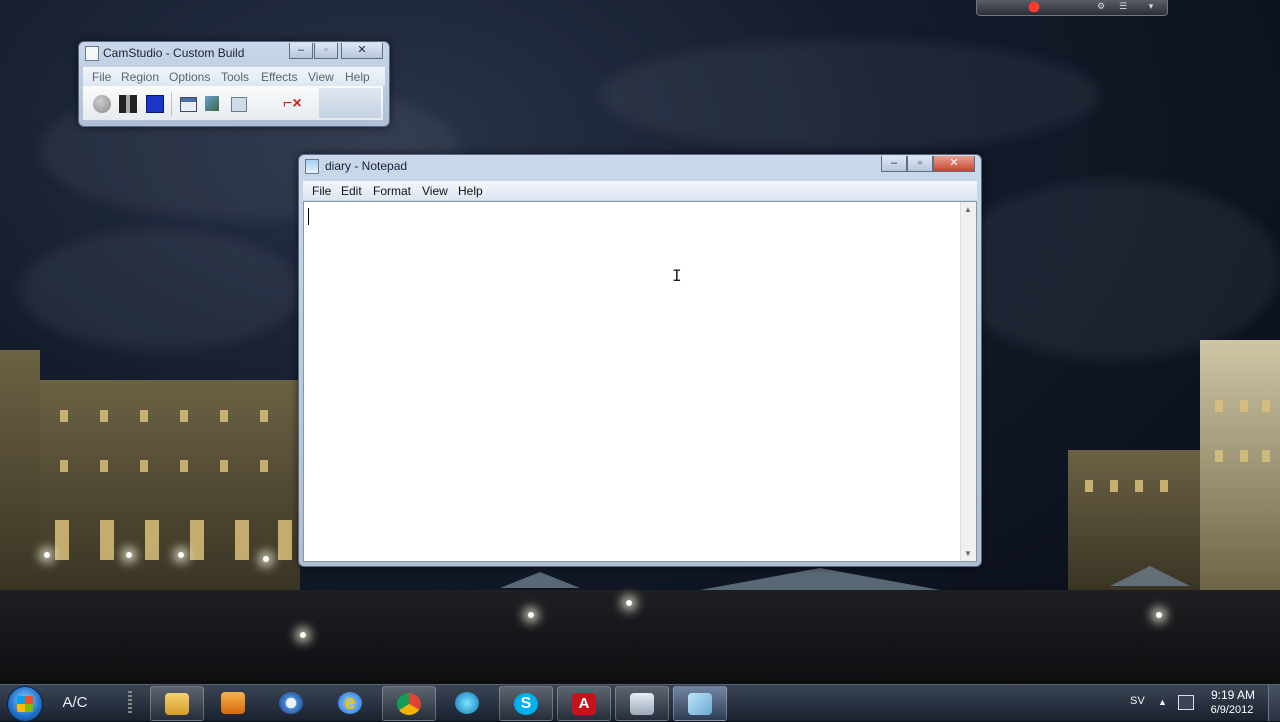 The image size is (1280, 722). I want to click on notepad-title: diary - Notepad, so click(366, 166).